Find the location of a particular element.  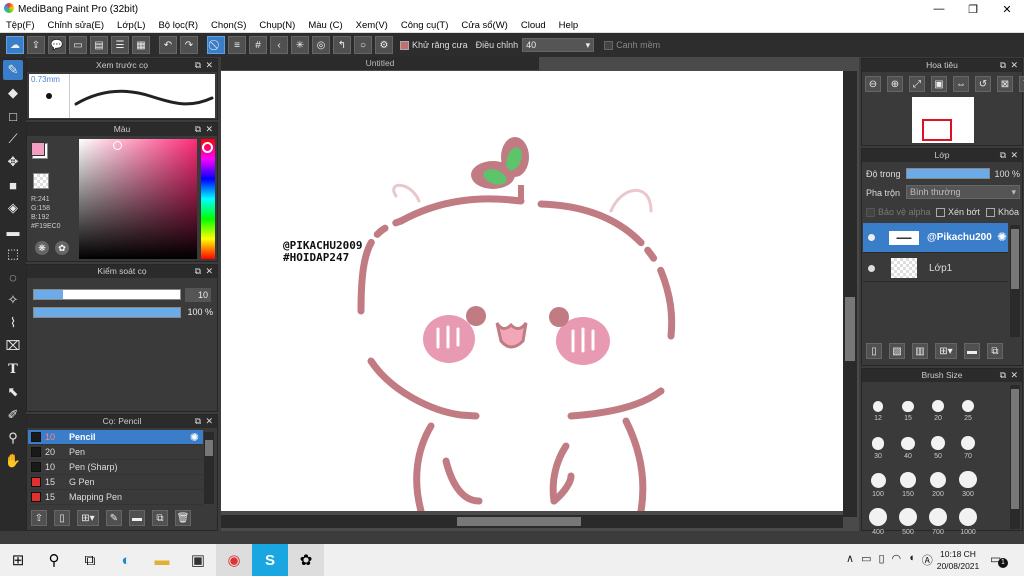

move-tool-icon: ✥ is located at coordinates (13, 162).